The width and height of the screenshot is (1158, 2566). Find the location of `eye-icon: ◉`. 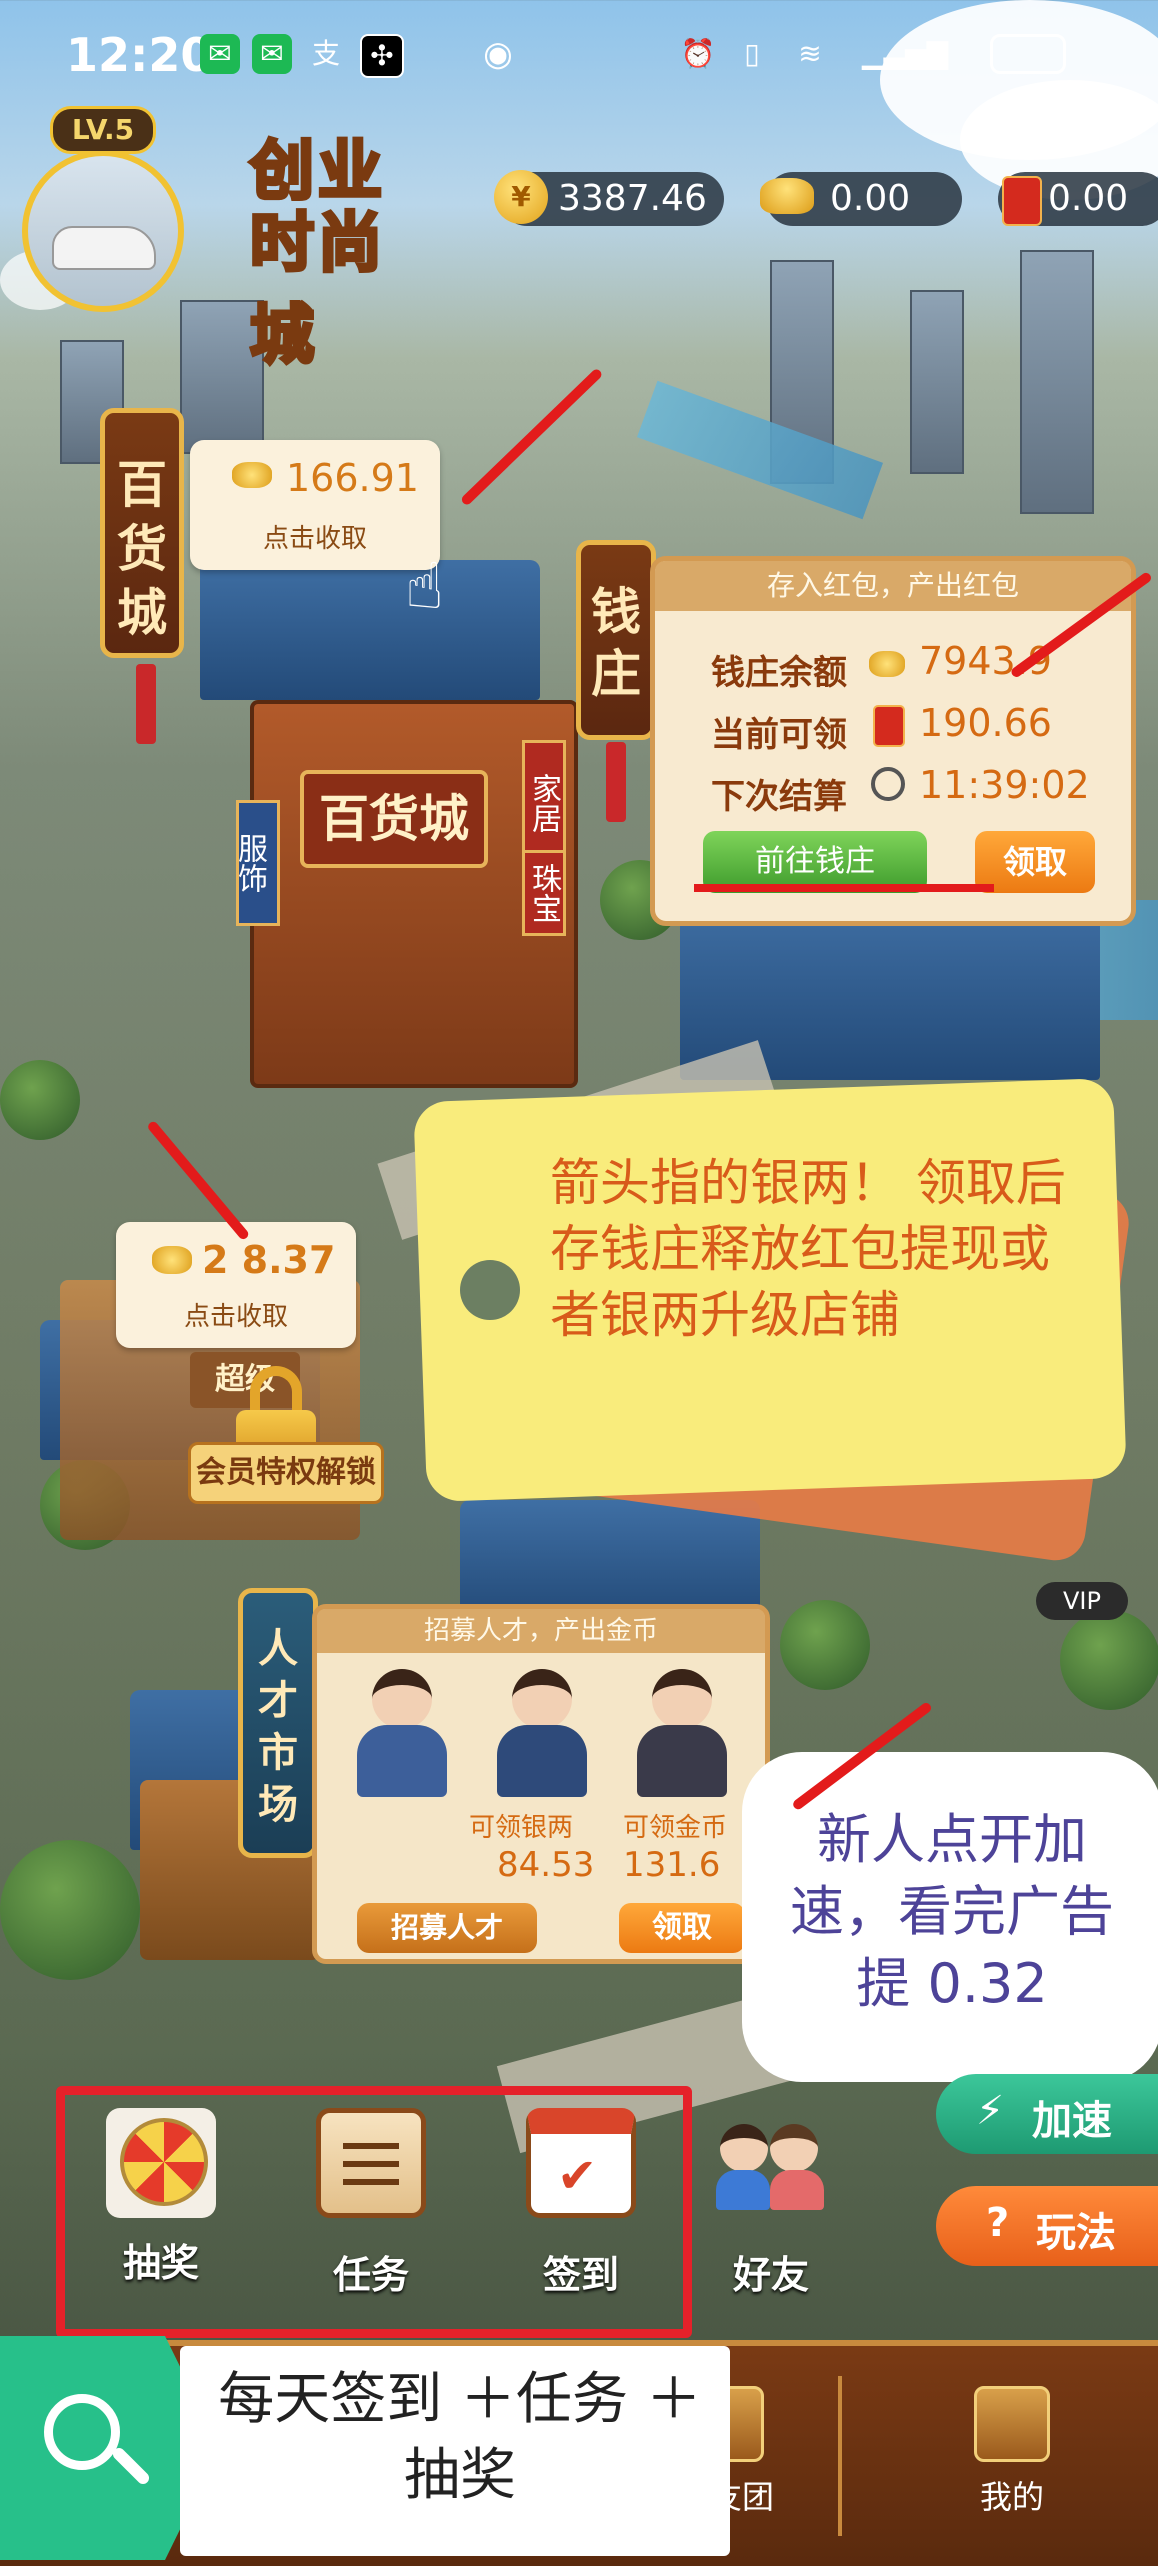

eye-icon: ◉ is located at coordinates (498, 54).